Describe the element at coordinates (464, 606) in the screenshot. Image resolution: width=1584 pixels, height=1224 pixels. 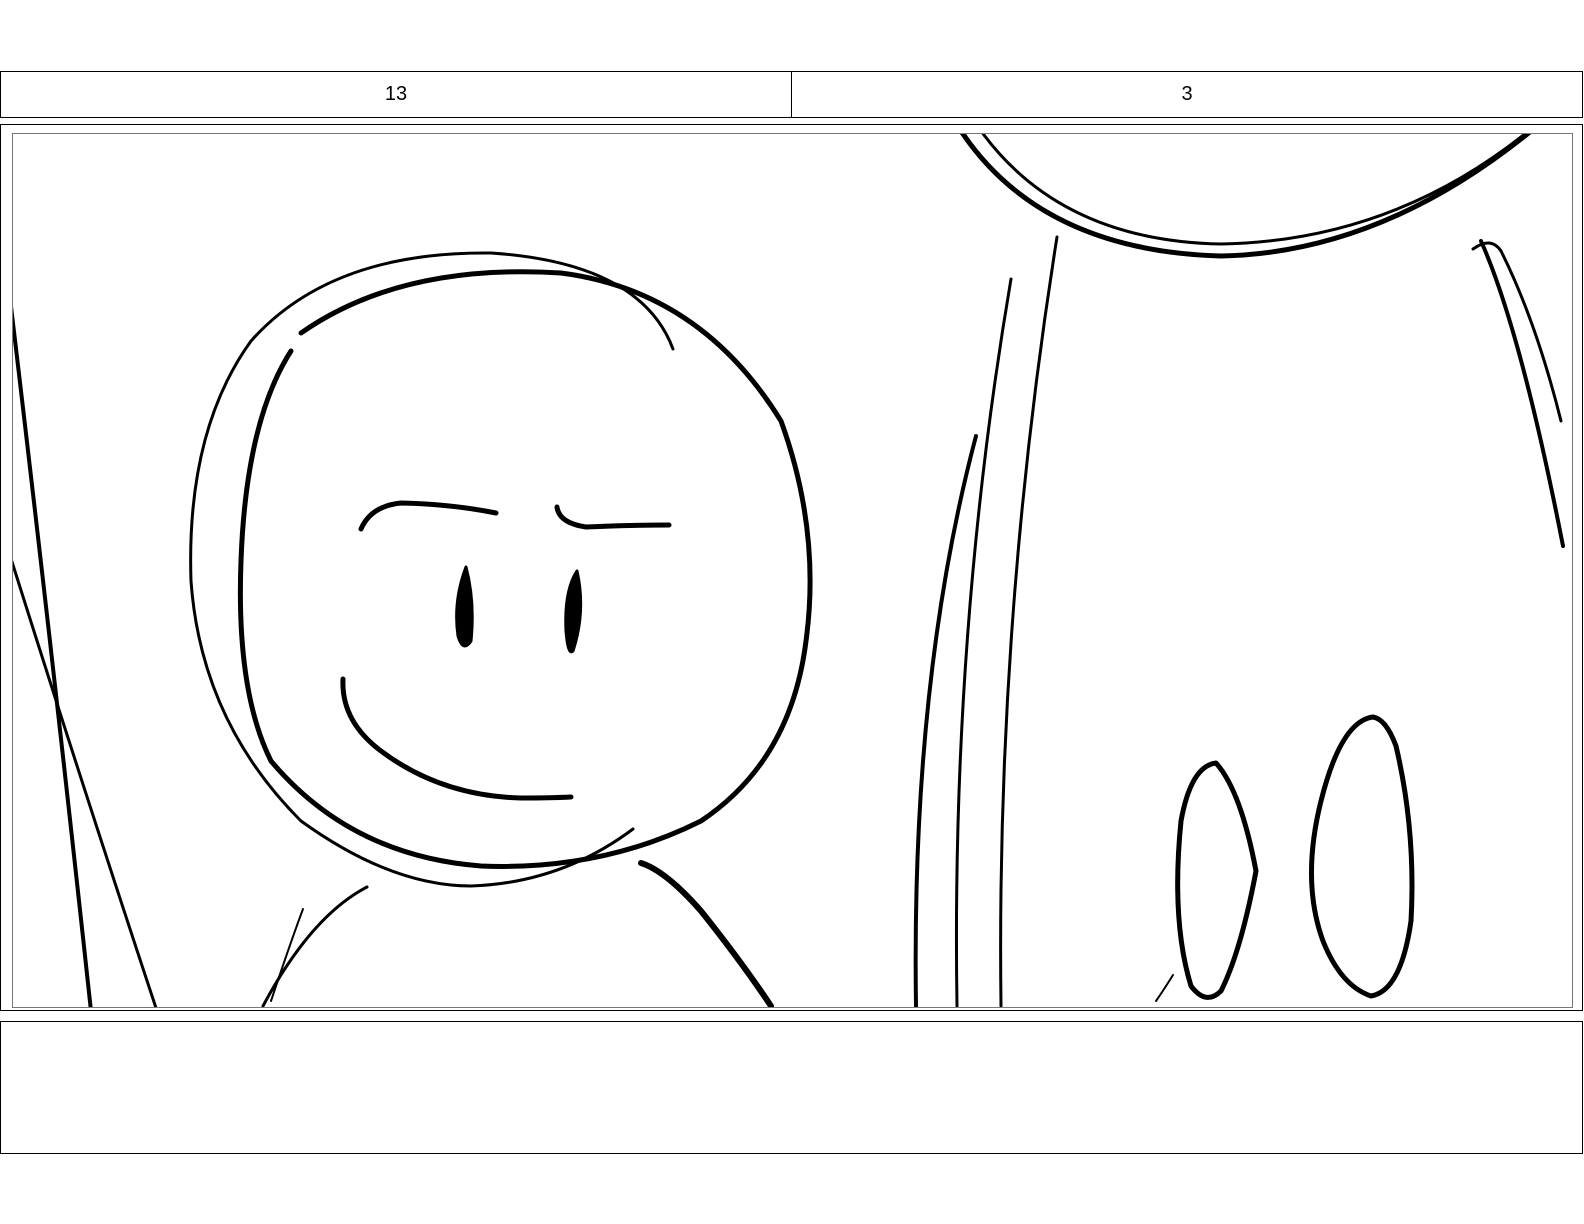
I see `left-eye` at that location.